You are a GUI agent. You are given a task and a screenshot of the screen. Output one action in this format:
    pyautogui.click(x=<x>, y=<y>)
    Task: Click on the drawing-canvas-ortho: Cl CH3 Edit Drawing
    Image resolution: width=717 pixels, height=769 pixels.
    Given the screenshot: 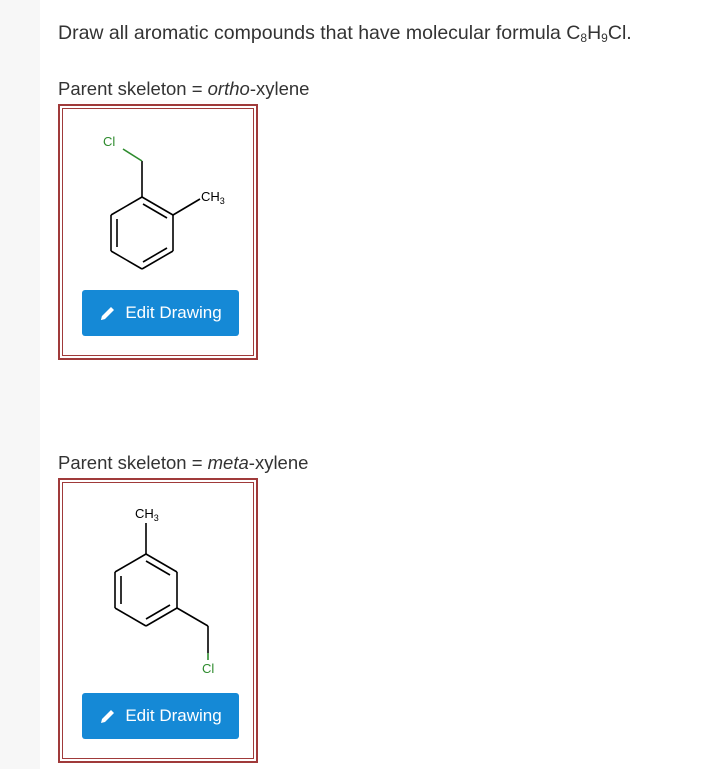 What is the action you would take?
    pyautogui.click(x=158, y=232)
    